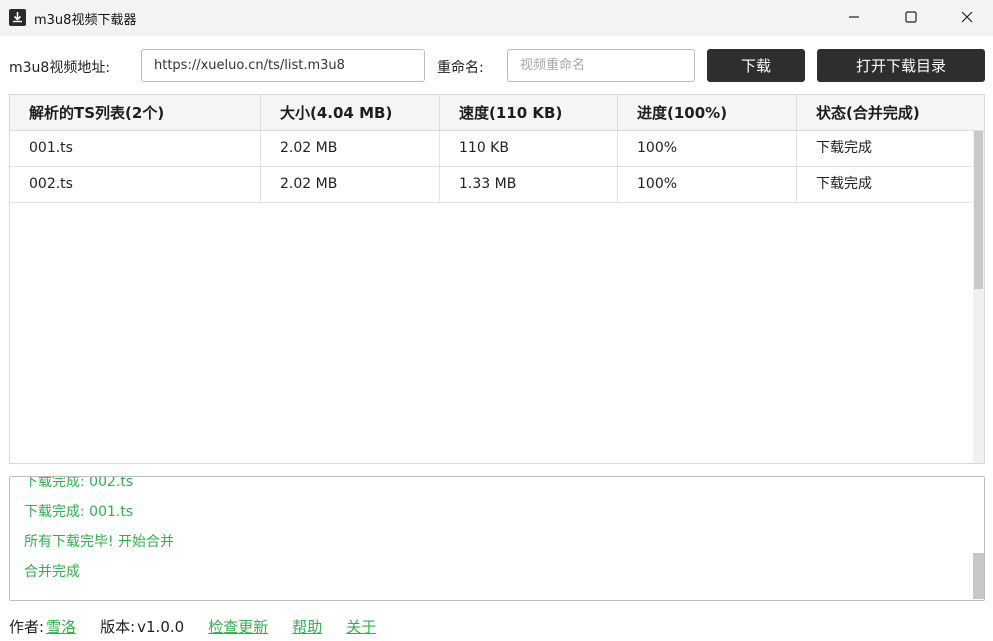 This screenshot has width=993, height=641. I want to click on minimize-button, so click(854, 17).